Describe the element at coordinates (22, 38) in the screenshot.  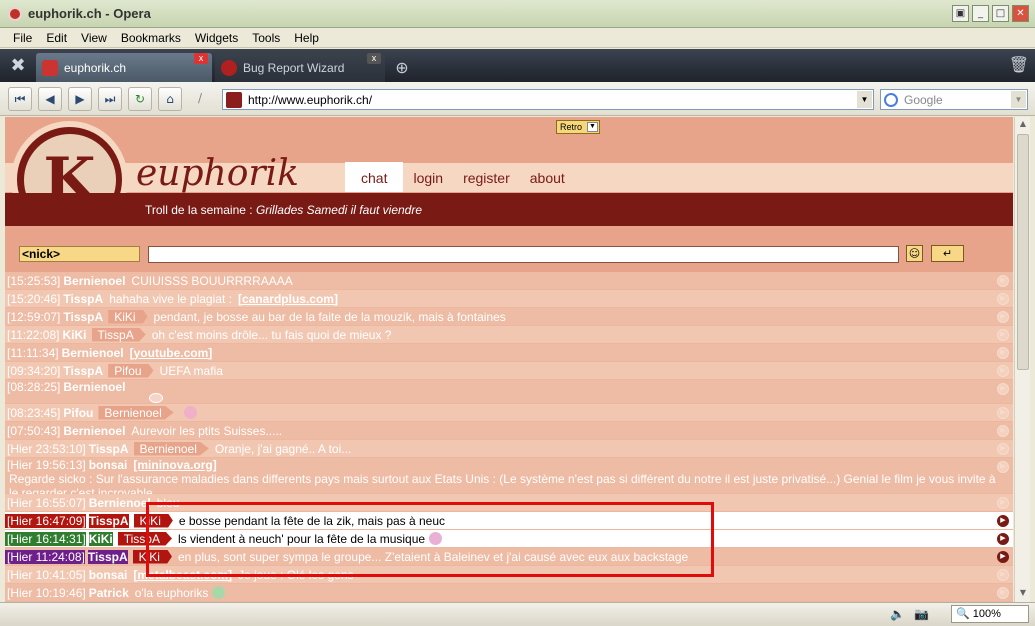
I see `menu-file: File` at that location.